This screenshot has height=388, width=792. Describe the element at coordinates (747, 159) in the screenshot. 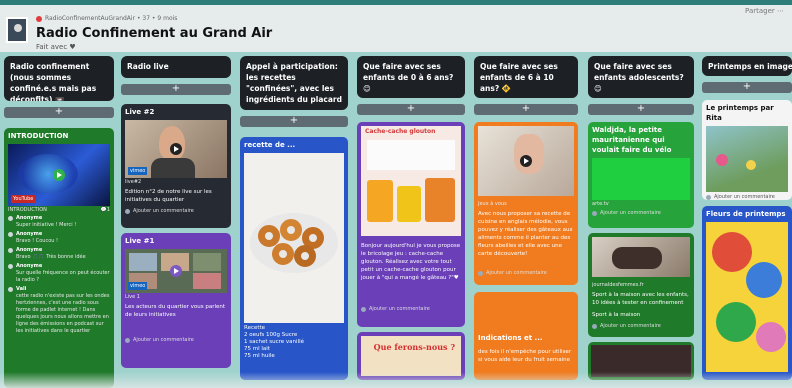

I see `painting-image` at that location.